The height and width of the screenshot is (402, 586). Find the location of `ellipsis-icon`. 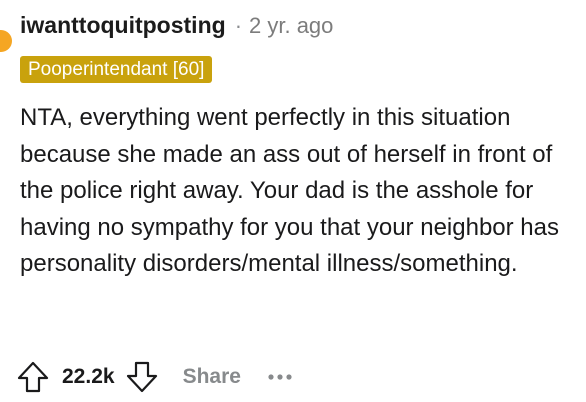

ellipsis-icon is located at coordinates (280, 377).